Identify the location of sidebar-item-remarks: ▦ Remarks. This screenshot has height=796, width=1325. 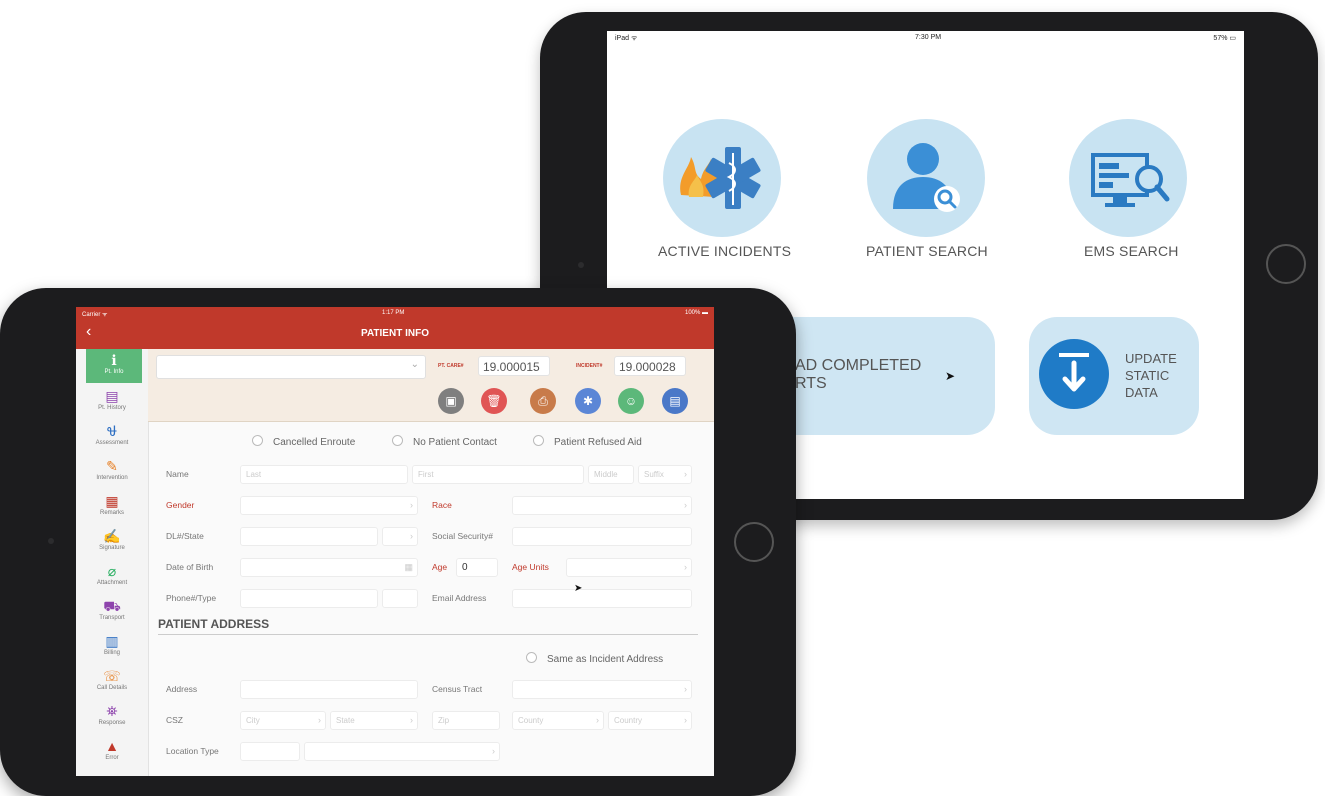
(112, 507).